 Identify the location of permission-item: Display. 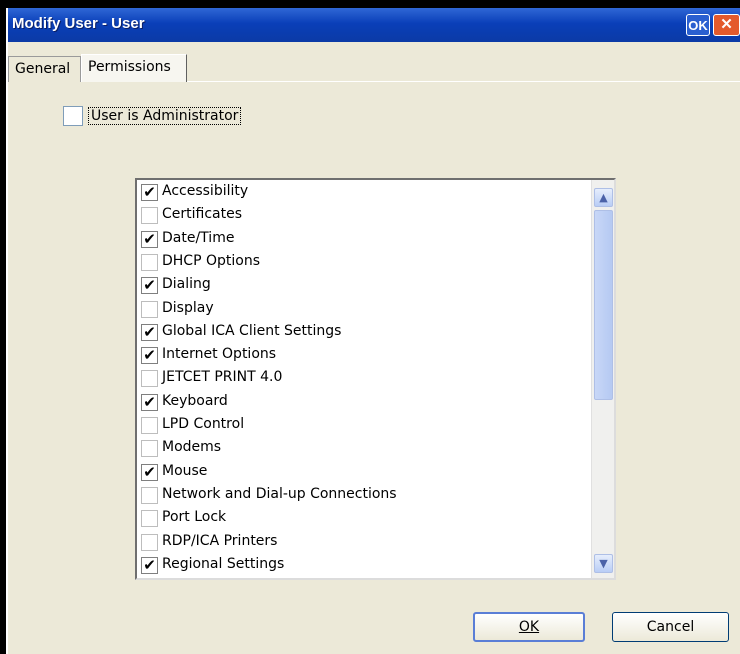
(361, 310).